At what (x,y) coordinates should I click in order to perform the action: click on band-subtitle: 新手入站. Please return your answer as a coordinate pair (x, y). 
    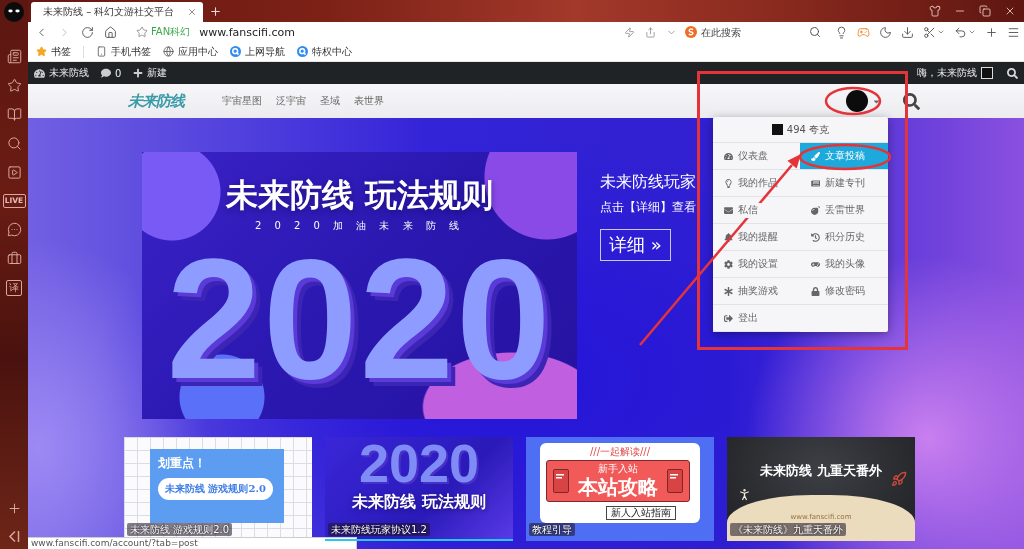
    Looking at the image, I should click on (618, 469).